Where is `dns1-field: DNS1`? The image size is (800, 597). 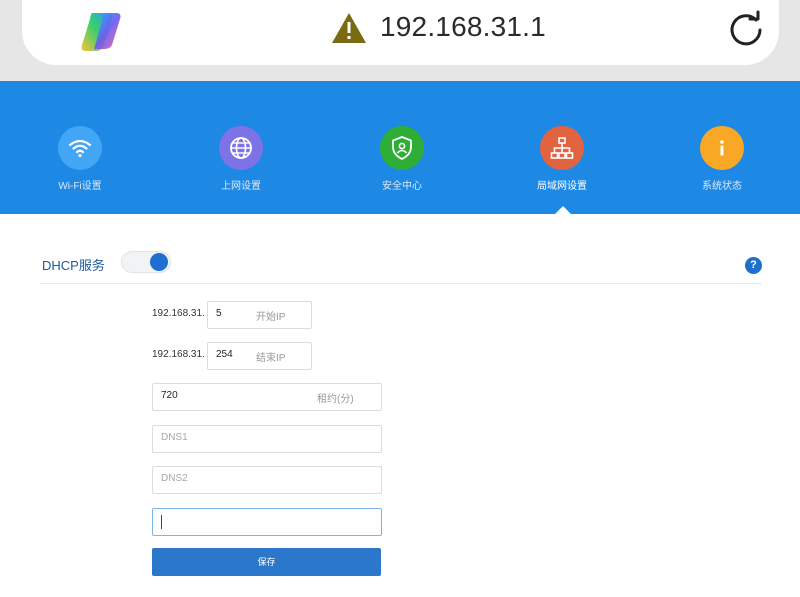 dns1-field: DNS1 is located at coordinates (267, 439).